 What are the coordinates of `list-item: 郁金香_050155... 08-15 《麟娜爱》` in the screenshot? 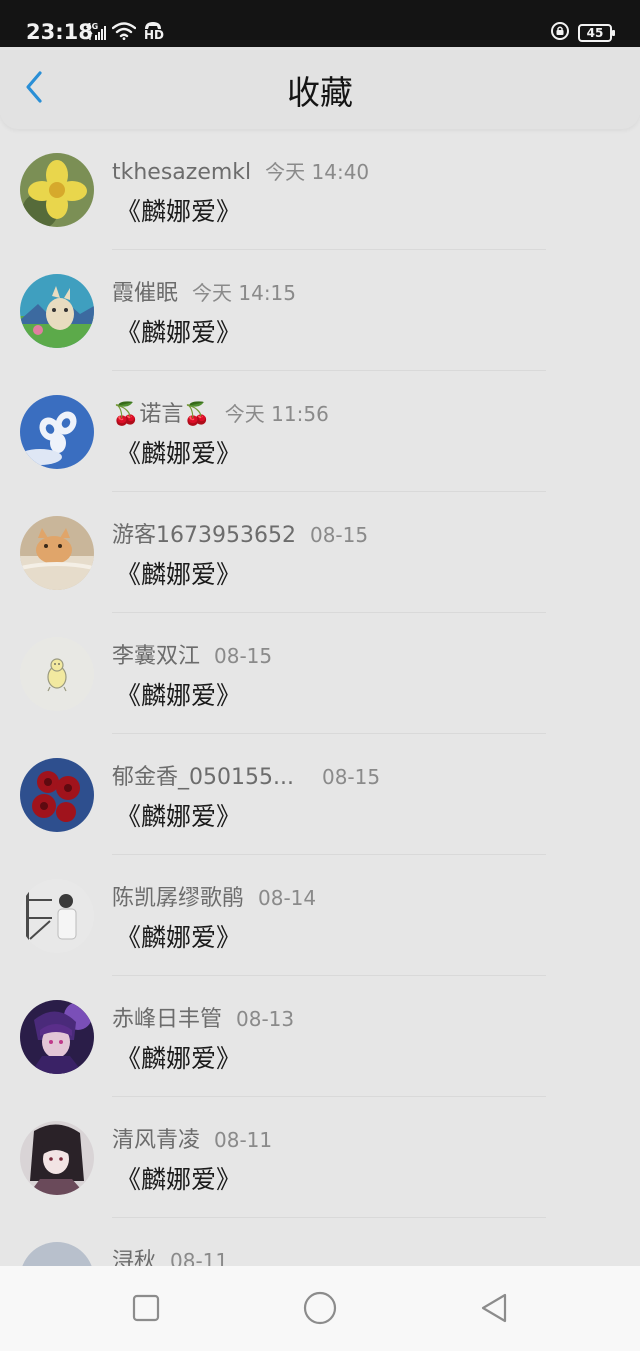 It's located at (320, 794).